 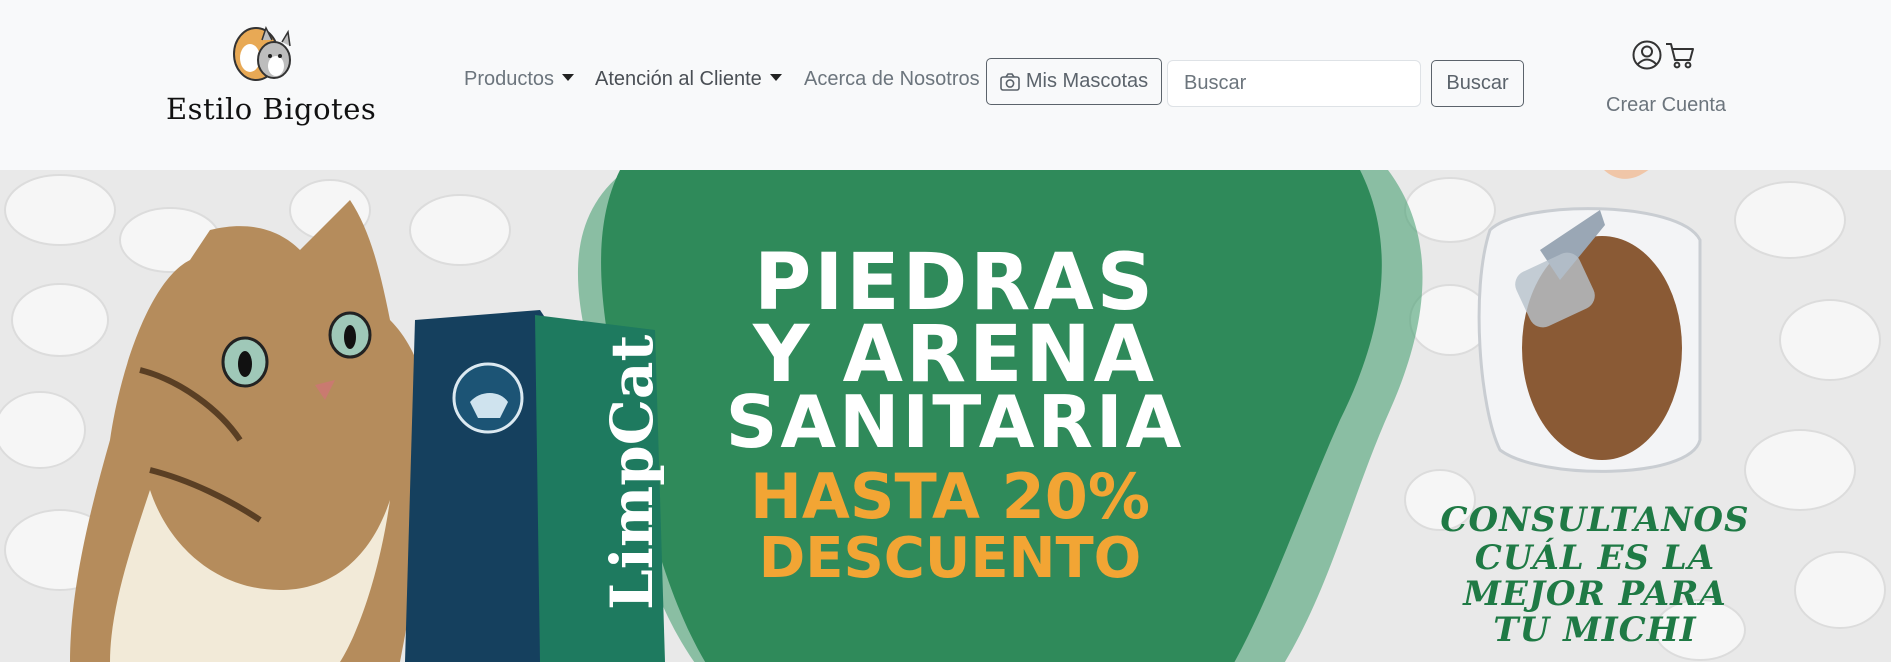 I want to click on mis-mascotas-button: Mis Mascotas, so click(x=1074, y=81).